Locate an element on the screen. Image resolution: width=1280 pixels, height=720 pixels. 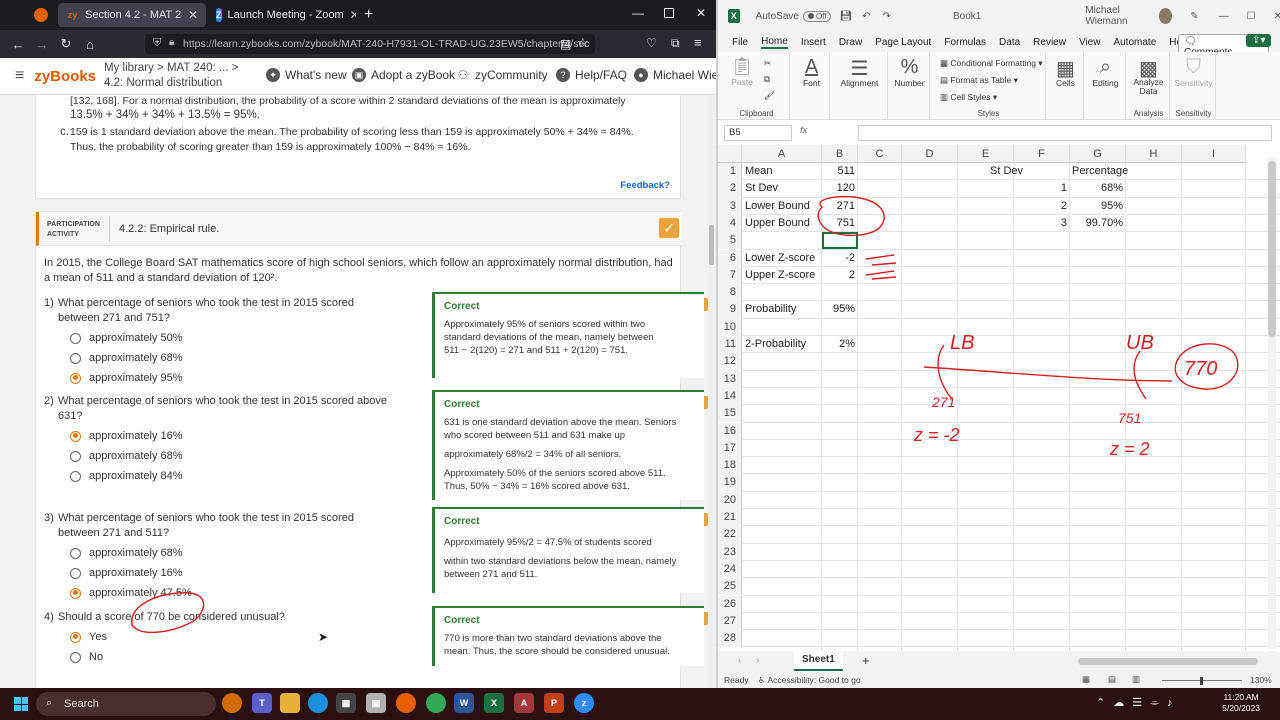
access-icon: A is located at coordinates (524, 703).